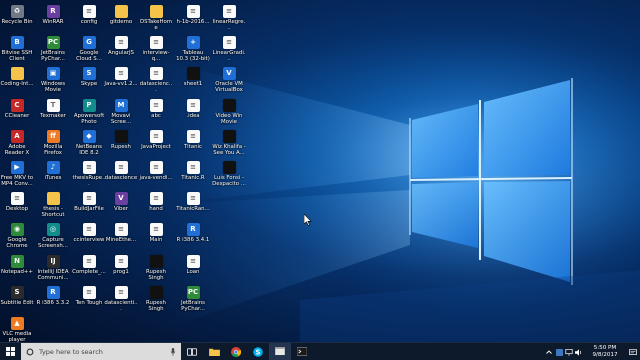 The image size is (640, 360). I want to click on desktop-icon: V Viber, so click(121, 209).